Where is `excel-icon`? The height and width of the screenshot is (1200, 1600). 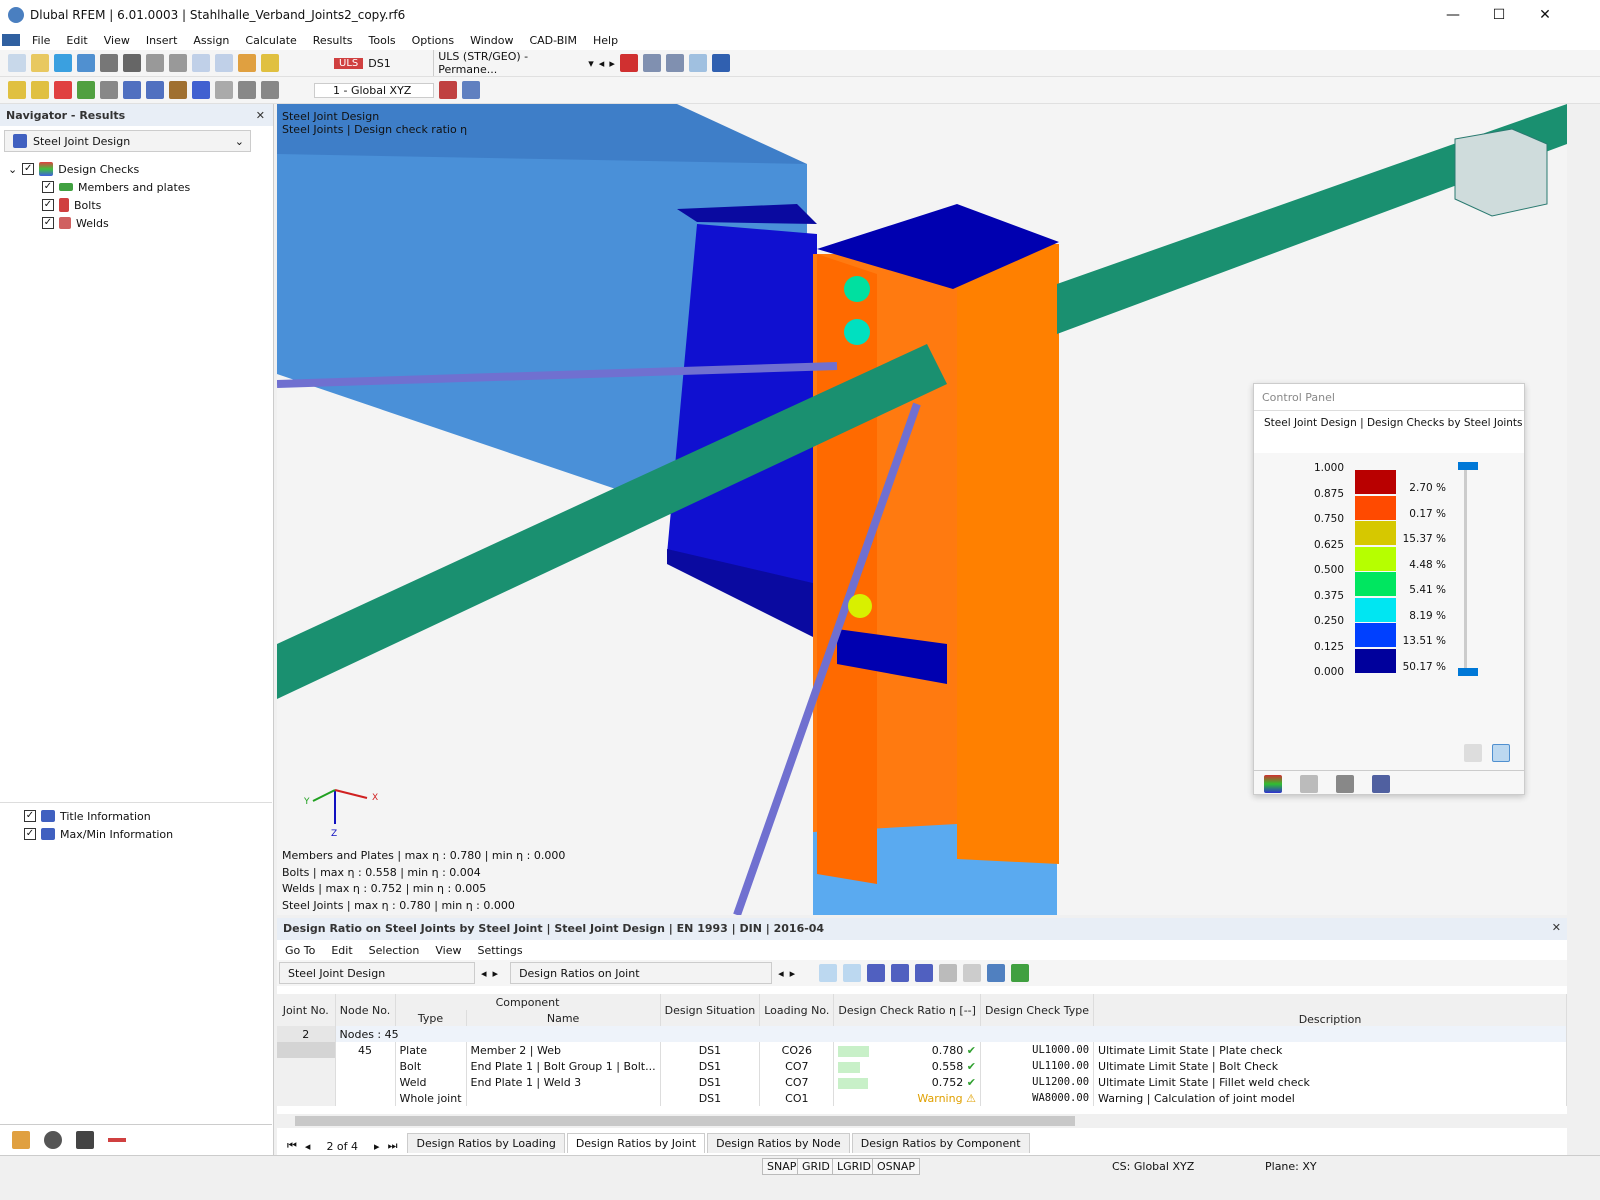
excel-icon is located at coordinates (1020, 973).